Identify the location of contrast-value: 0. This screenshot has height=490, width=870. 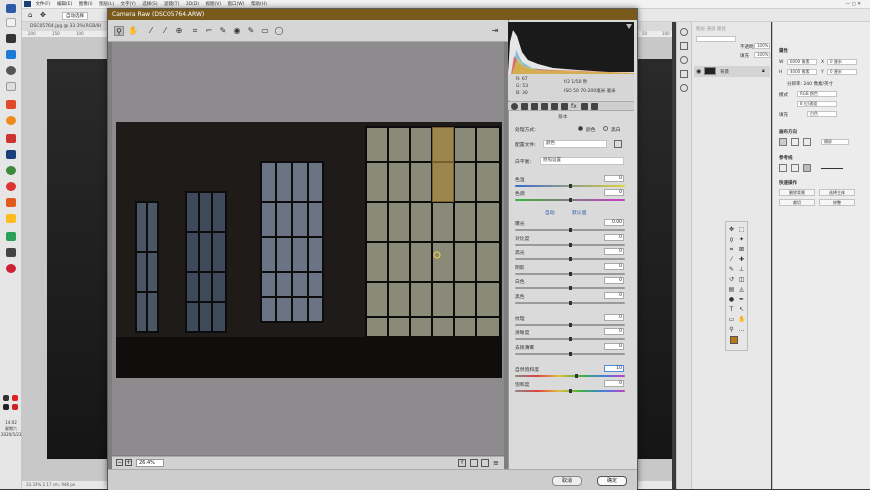
(614, 237).